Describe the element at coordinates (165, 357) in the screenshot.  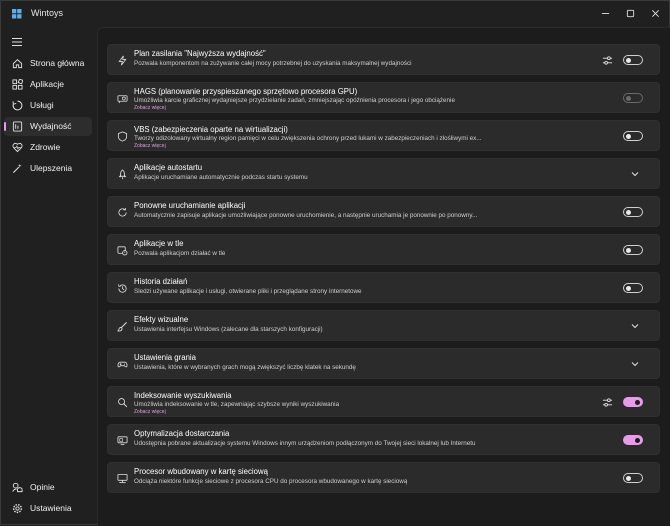
I see `card-title: Ustawienia grania` at that location.